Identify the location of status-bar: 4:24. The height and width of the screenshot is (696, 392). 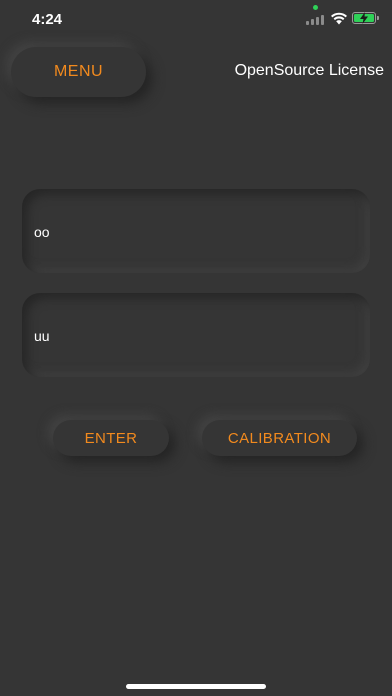
(196, 20).